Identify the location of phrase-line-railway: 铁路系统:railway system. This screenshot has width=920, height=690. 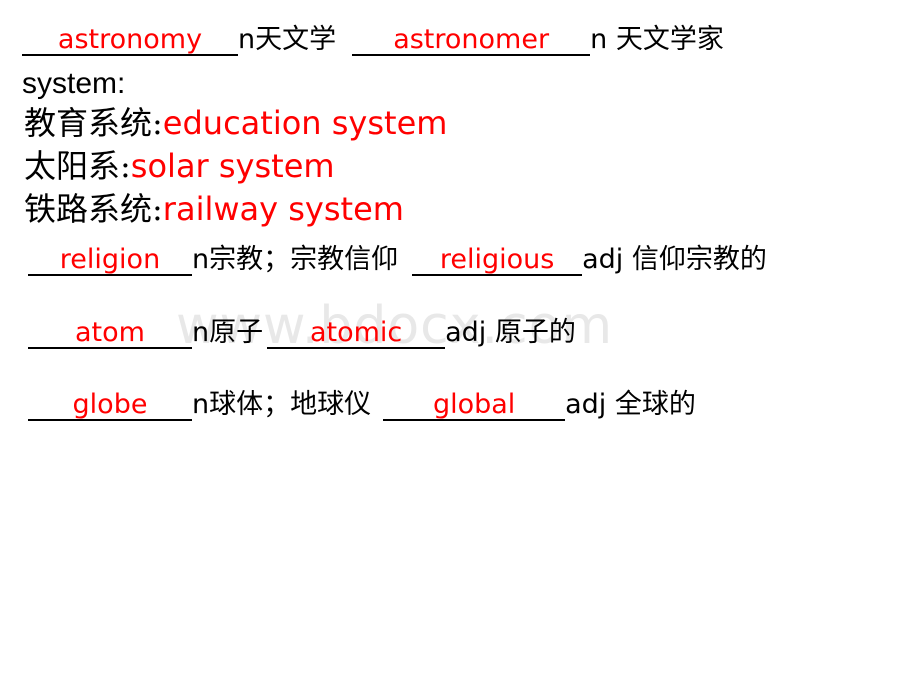
(214, 209).